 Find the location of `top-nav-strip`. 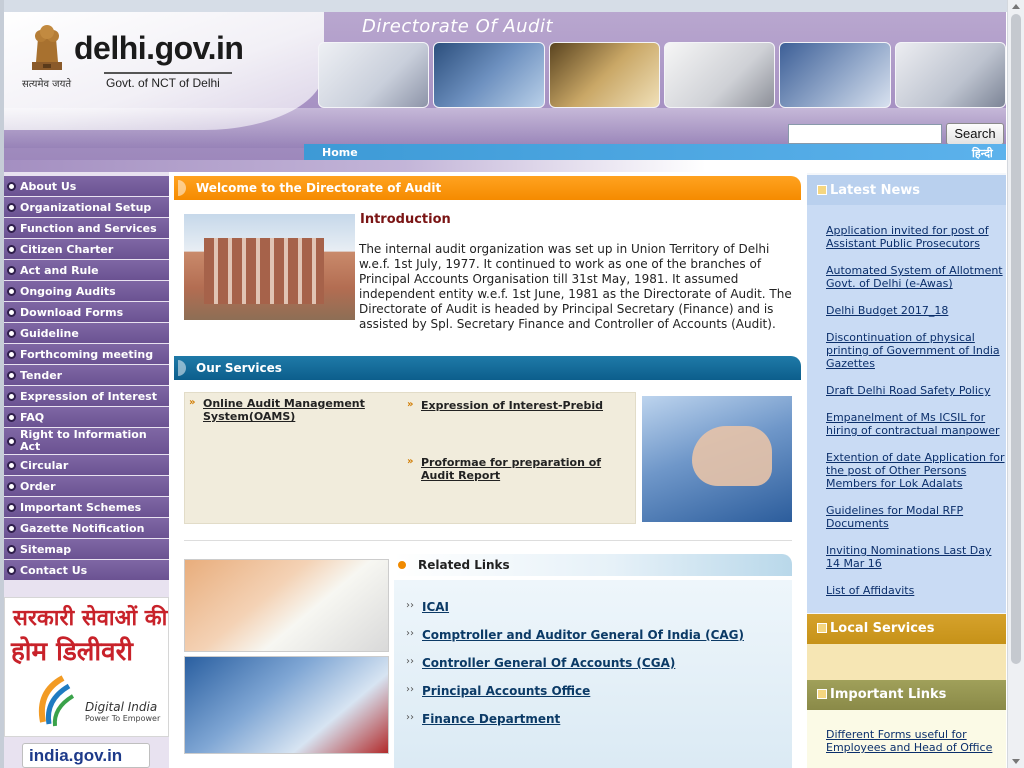

top-nav-strip is located at coordinates (655, 152).